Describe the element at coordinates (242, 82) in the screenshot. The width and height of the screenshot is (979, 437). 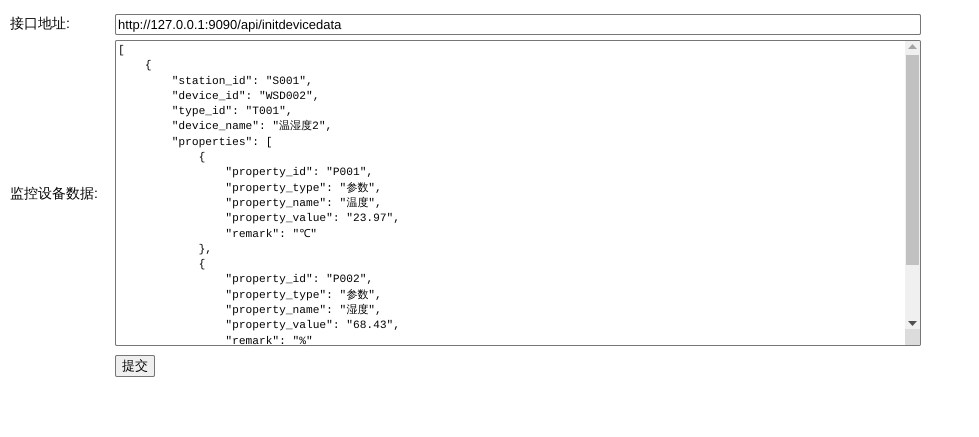
I see `code-line: "station_id": "S001",` at that location.